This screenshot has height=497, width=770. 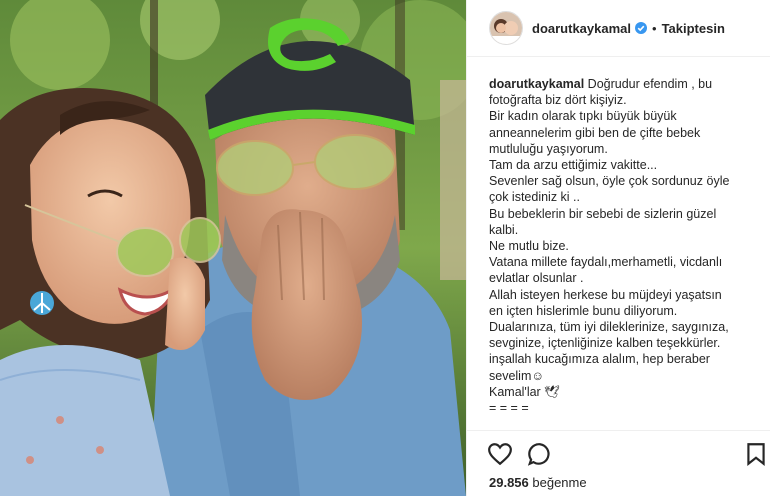 What do you see at coordinates (509, 408) in the screenshot?
I see `caption-line: = = = =` at bounding box center [509, 408].